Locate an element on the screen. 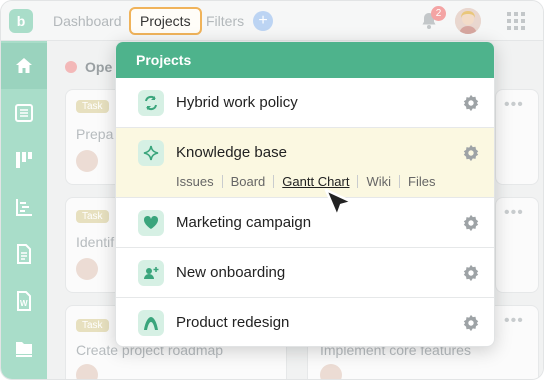  nav-projects: Projects is located at coordinates (165, 21).